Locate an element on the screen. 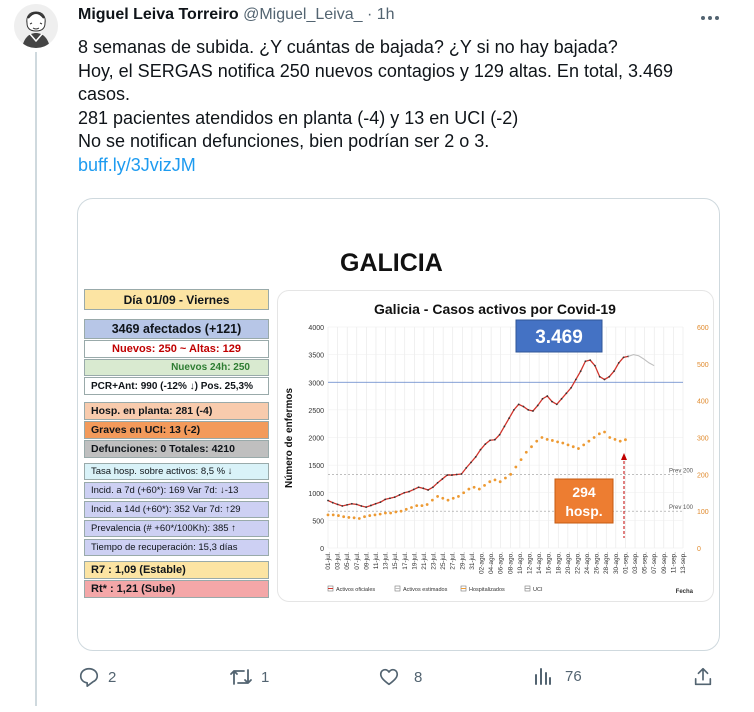 The image size is (754, 712). y2-tick-label: 500 is located at coordinates (703, 365).